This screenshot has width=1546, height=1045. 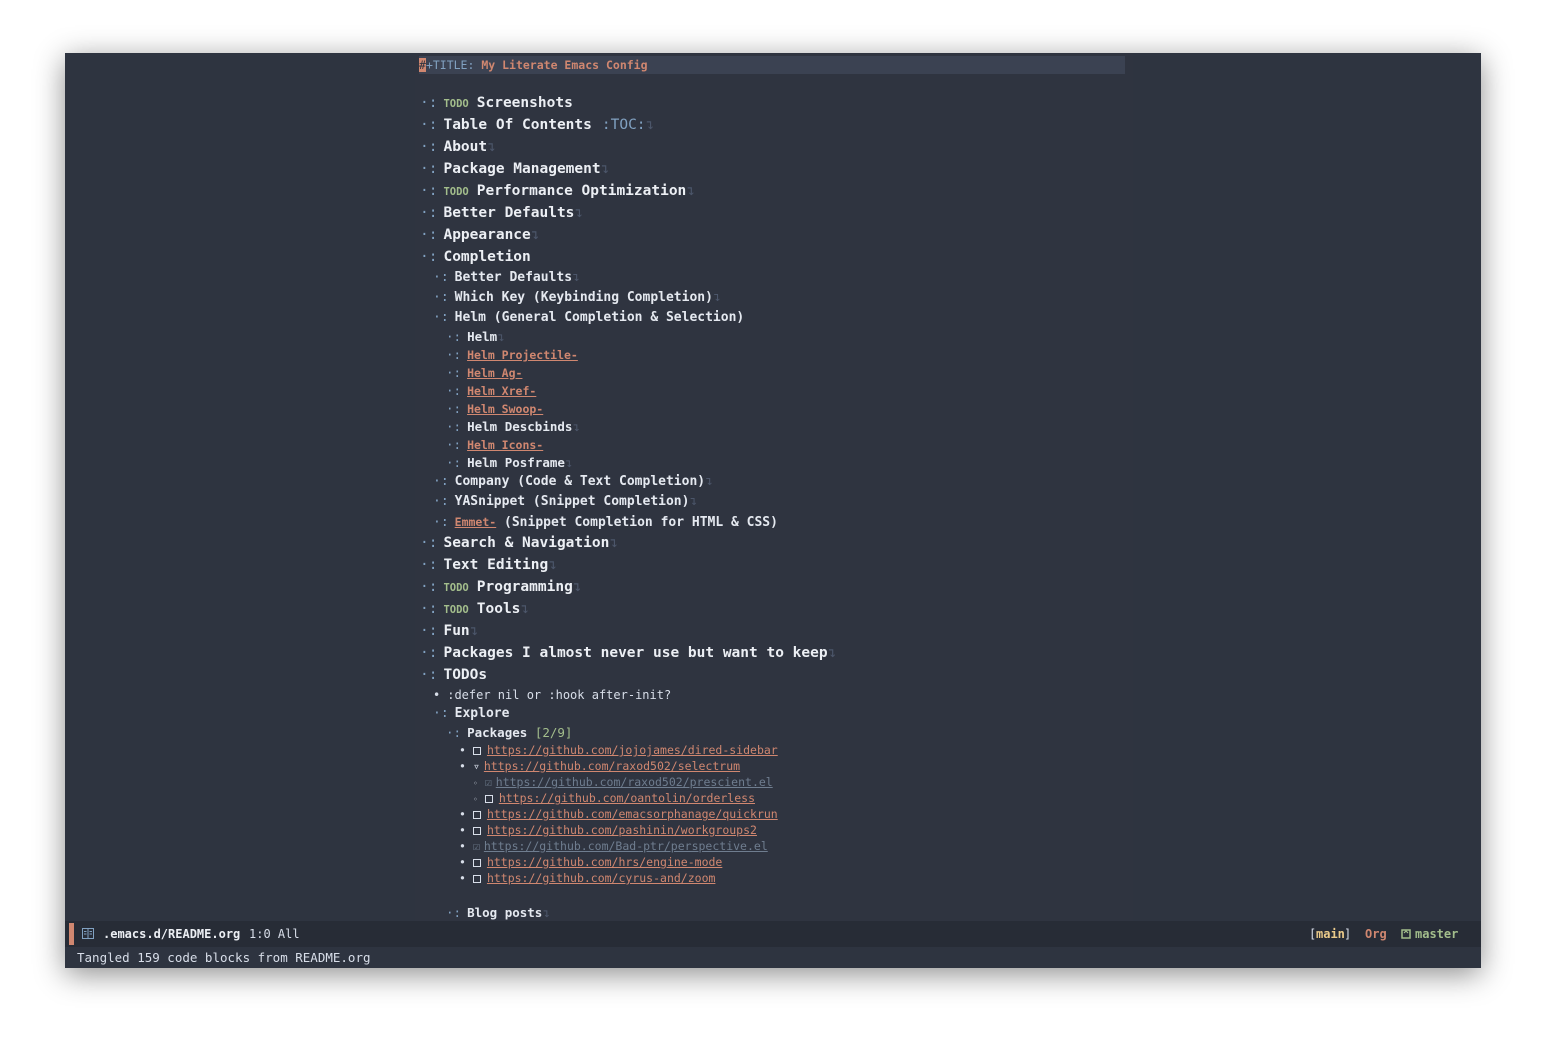 What do you see at coordinates (776, 337) in the screenshot?
I see `heading-helm: ·: Helm↴` at bounding box center [776, 337].